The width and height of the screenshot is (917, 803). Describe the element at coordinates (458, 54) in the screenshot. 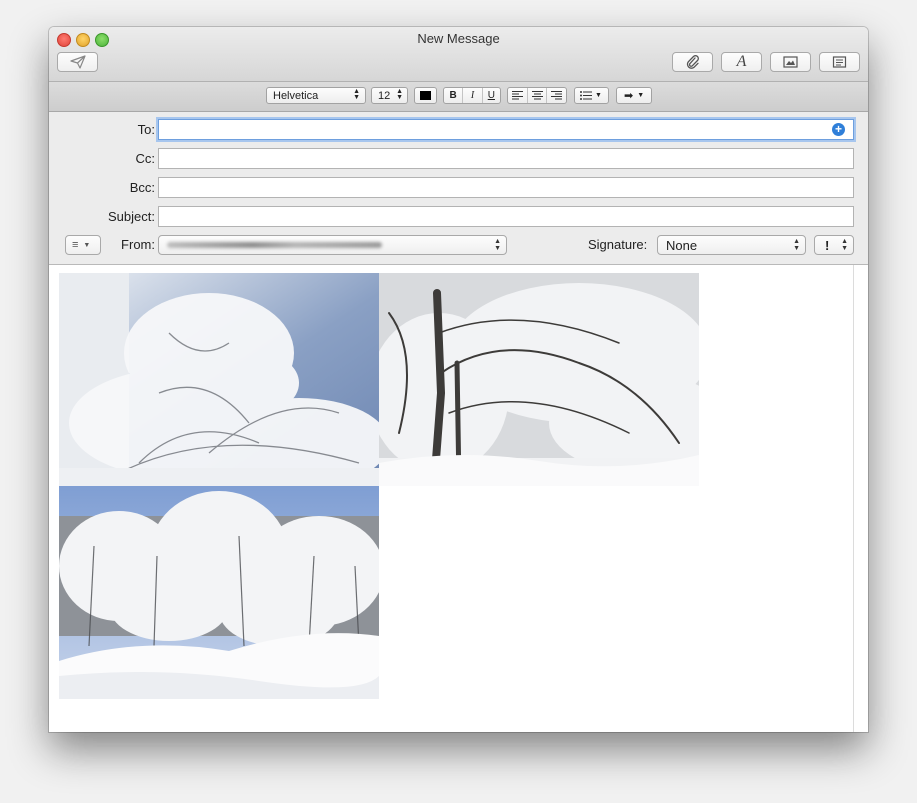

I see `title-bar: New Message A` at that location.